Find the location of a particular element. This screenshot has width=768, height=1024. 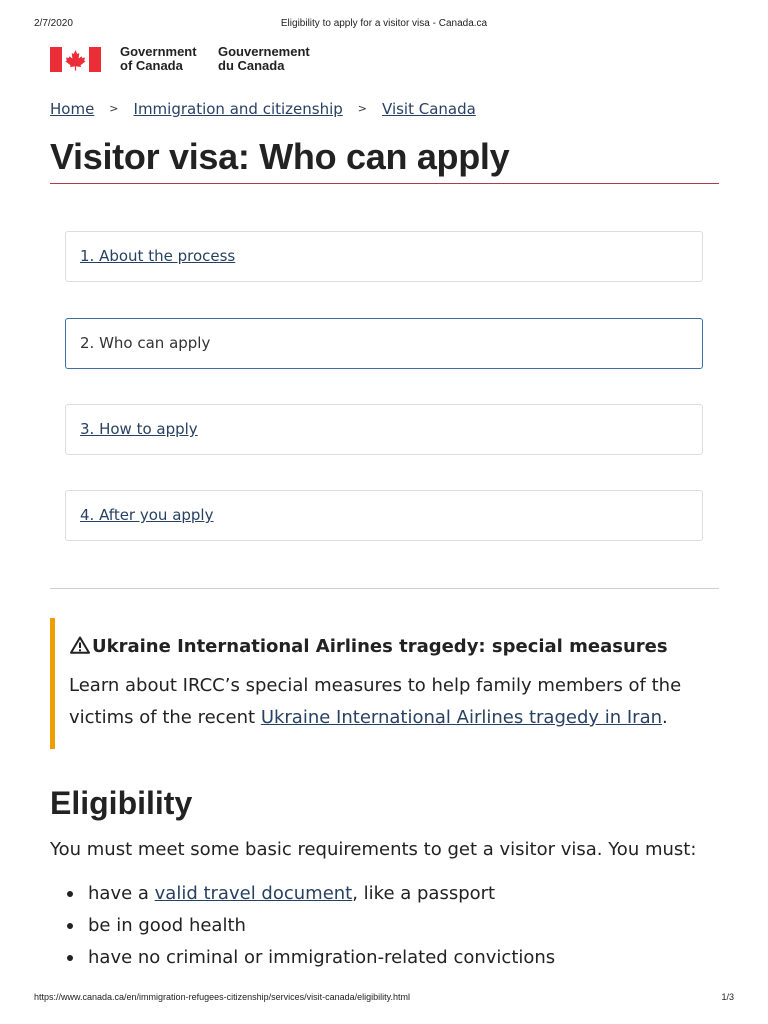

step-about-process: 1. About the process is located at coordinates (384, 256).